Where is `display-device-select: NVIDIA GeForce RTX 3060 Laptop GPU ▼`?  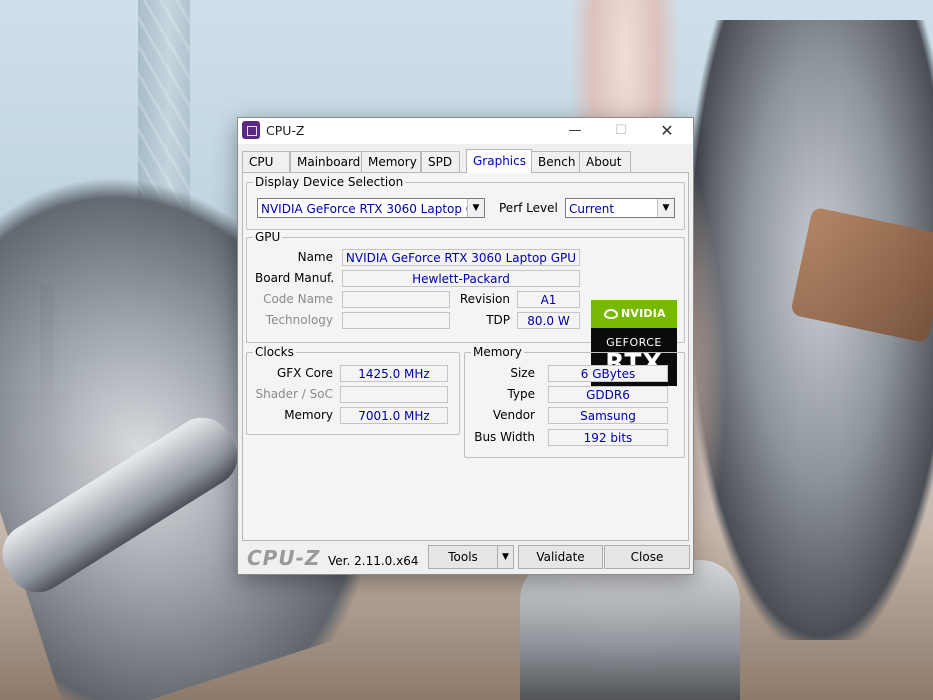 display-device-select: NVIDIA GeForce RTX 3060 Laptop GPU ▼ is located at coordinates (371, 208).